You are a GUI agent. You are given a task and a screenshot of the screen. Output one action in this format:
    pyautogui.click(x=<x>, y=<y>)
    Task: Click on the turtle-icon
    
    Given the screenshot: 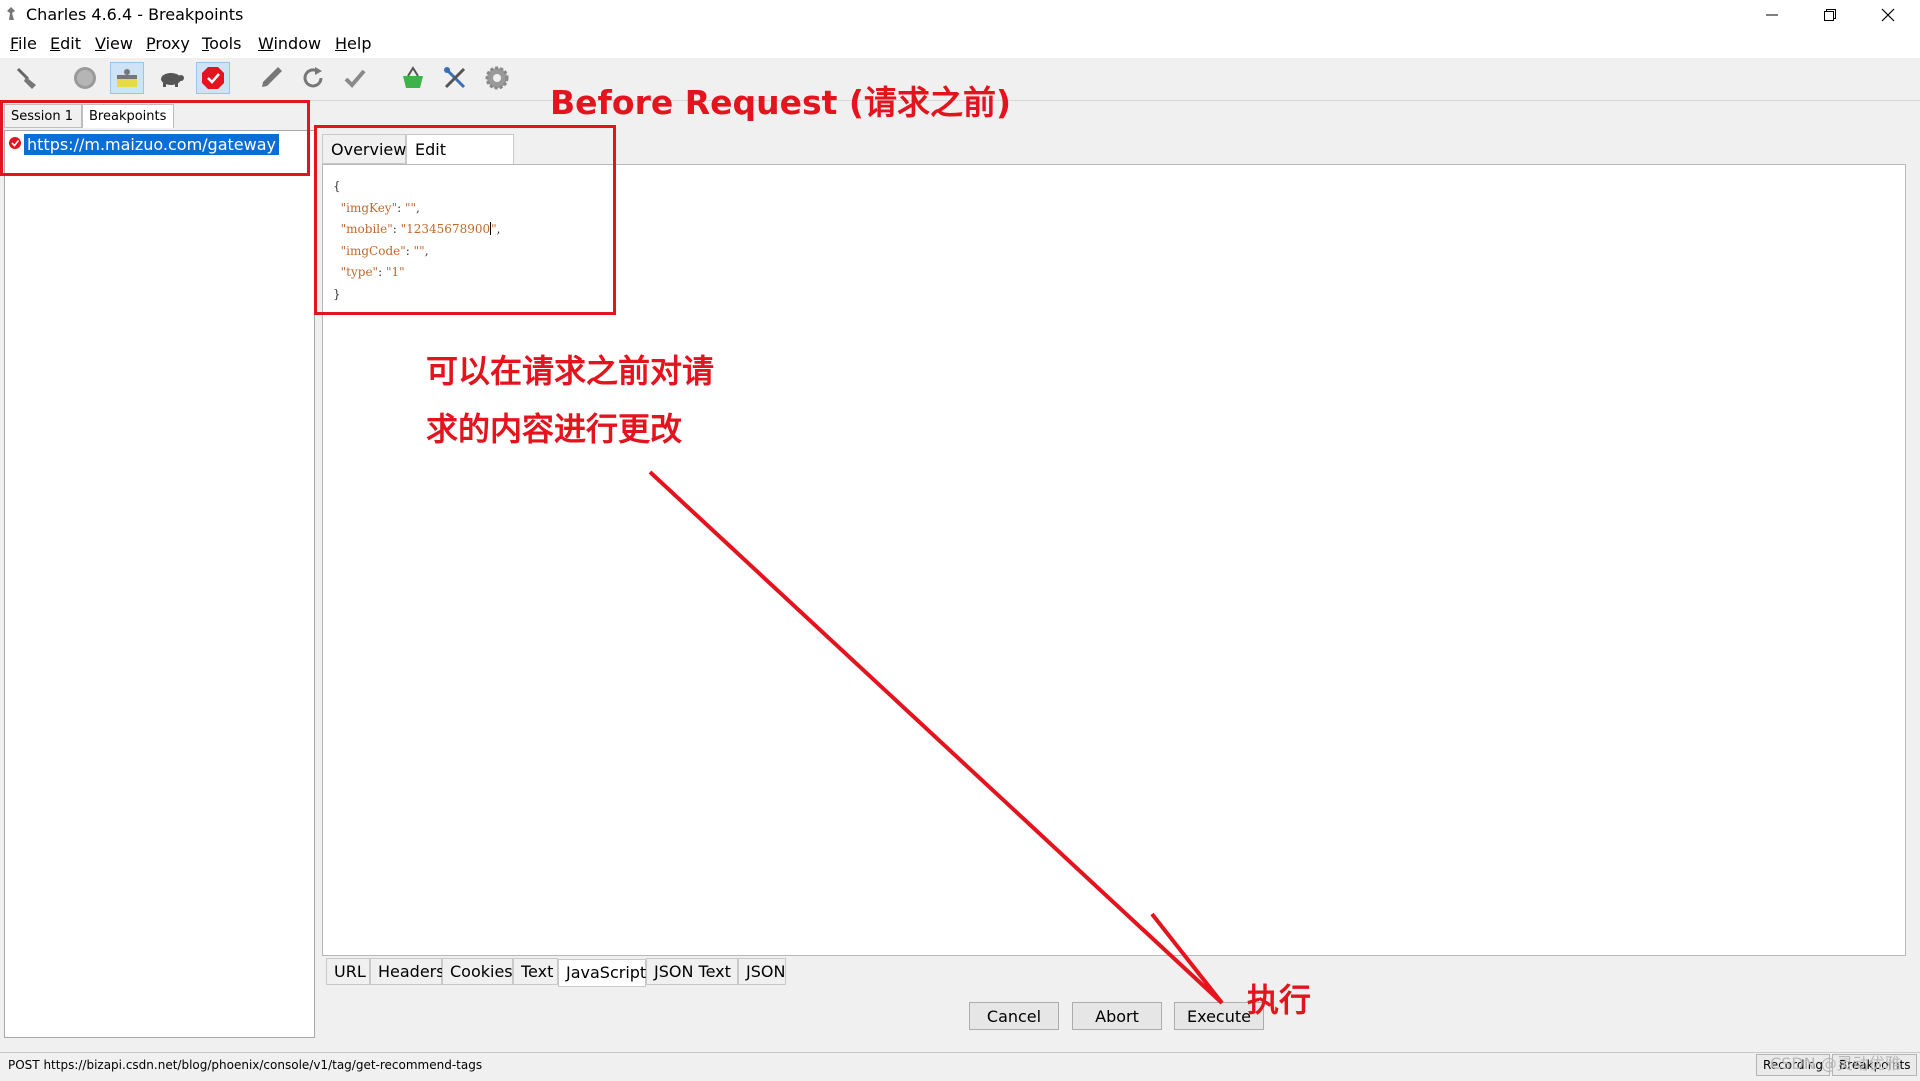 What is the action you would take?
    pyautogui.click(x=172, y=80)
    